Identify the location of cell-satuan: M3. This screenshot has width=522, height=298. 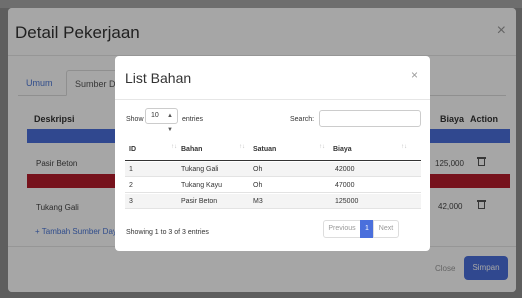
(258, 201).